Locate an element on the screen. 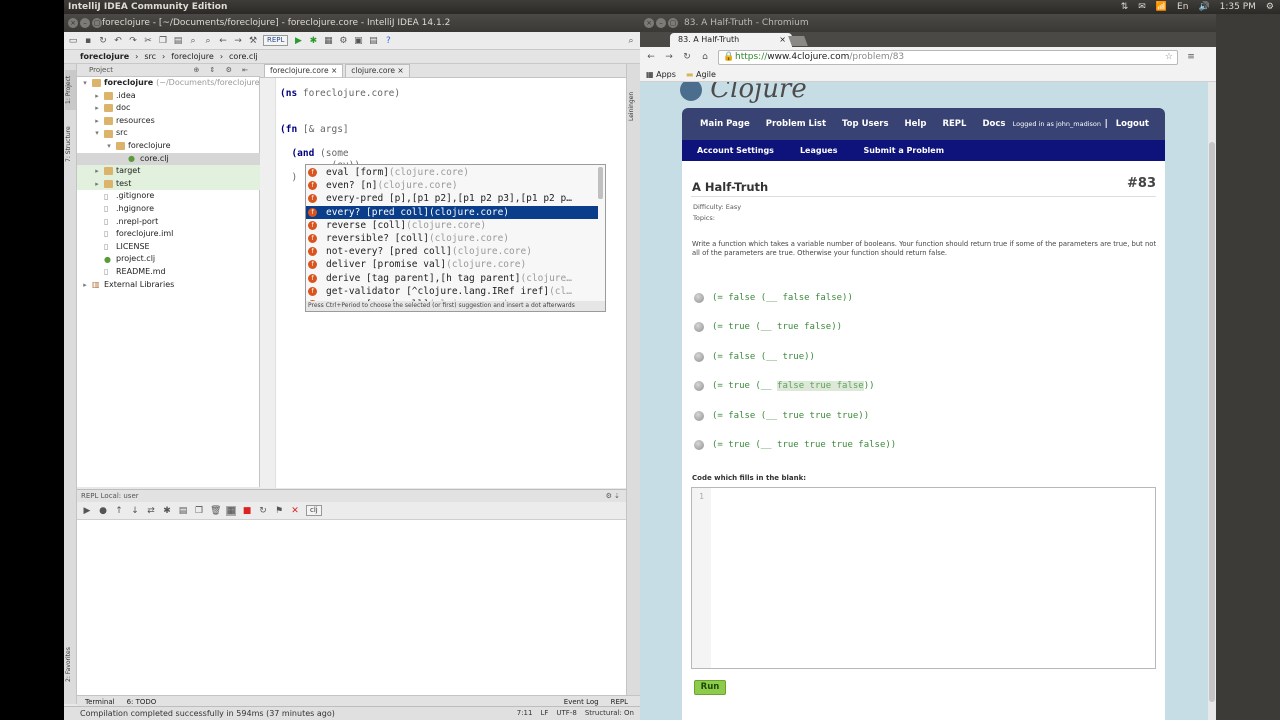 The width and height of the screenshot is (1280, 720). todo-tab: 6: TODO is located at coordinates (142, 702).